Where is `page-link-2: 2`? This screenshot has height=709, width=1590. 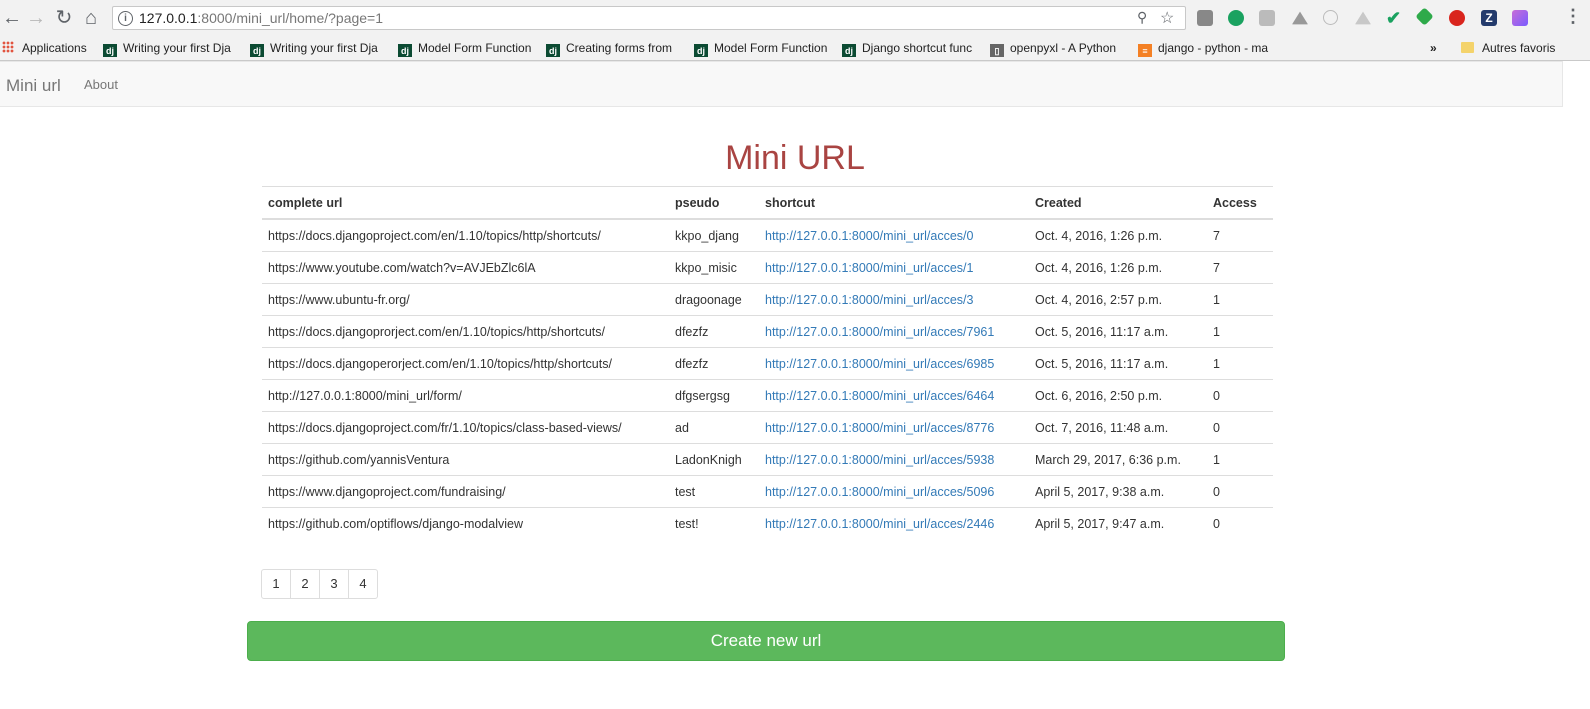 page-link-2: 2 is located at coordinates (305, 584).